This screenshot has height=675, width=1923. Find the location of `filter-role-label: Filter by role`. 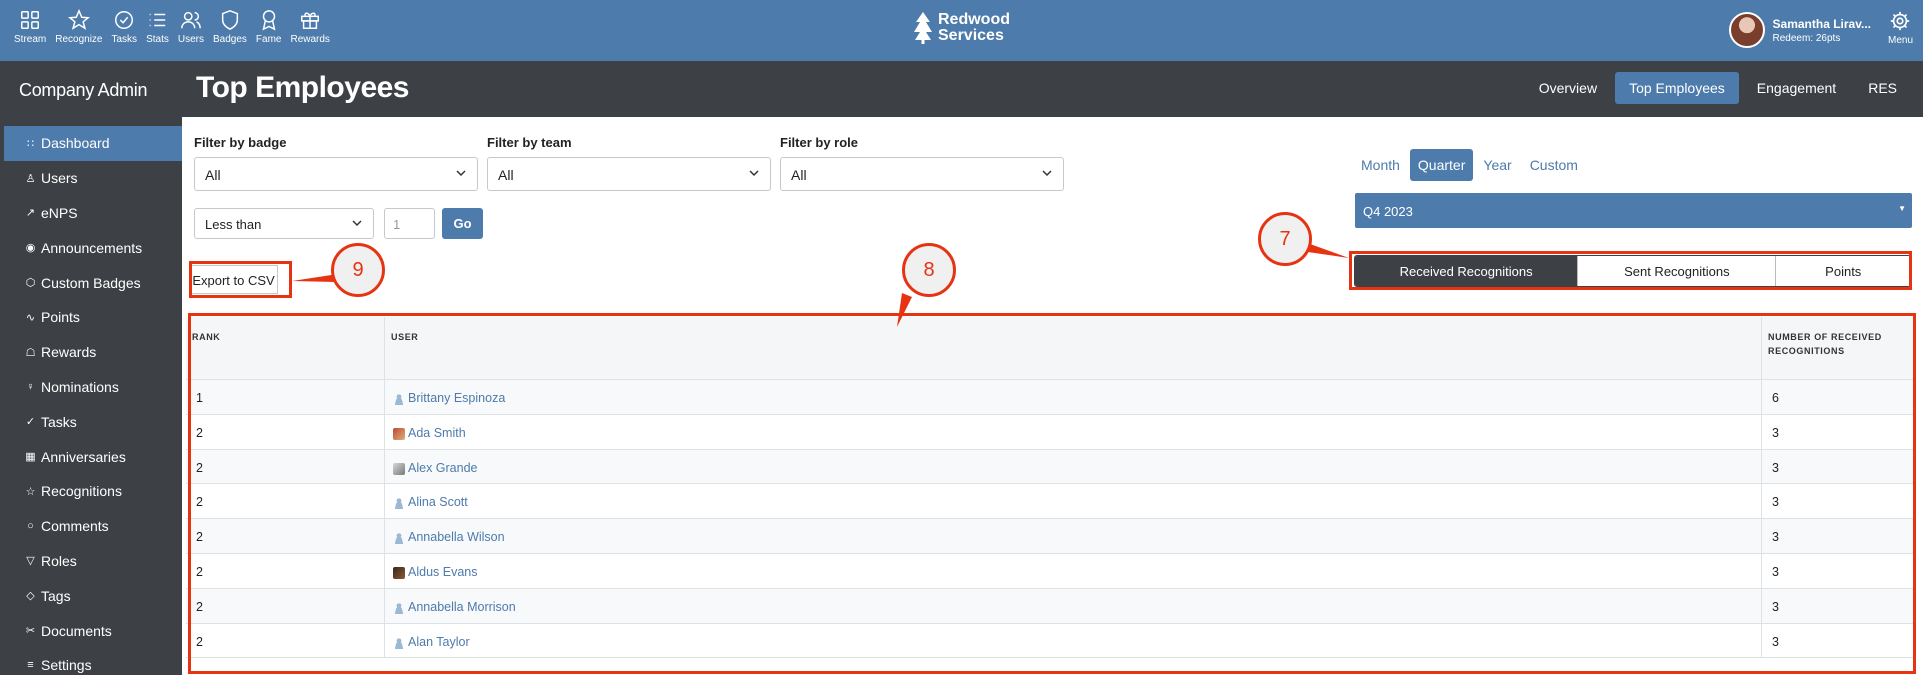

filter-role-label: Filter by role is located at coordinates (819, 142).